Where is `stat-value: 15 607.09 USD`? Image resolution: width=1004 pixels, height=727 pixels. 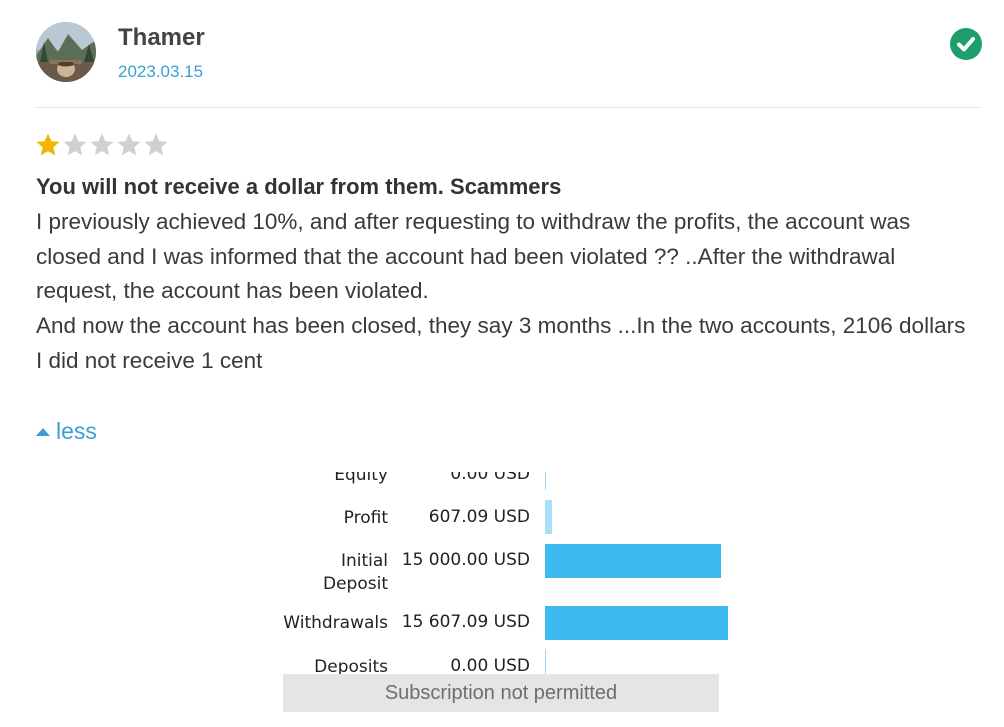
stat-value: 15 607.09 USD is located at coordinates (465, 622).